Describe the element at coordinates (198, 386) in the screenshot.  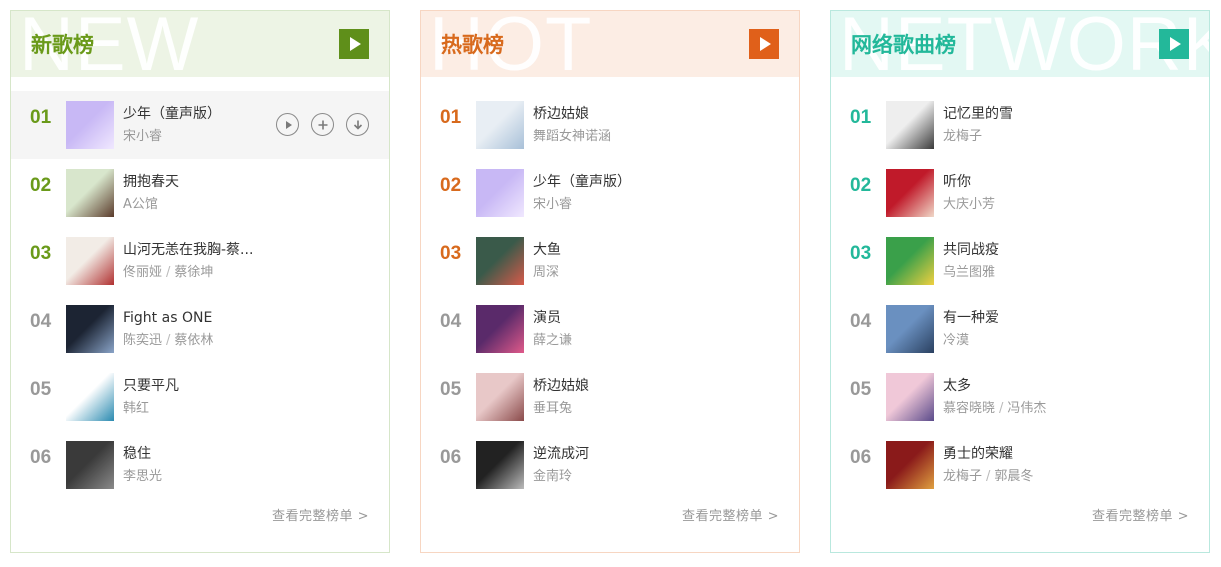
I see `song-title: 只要平凡` at that location.